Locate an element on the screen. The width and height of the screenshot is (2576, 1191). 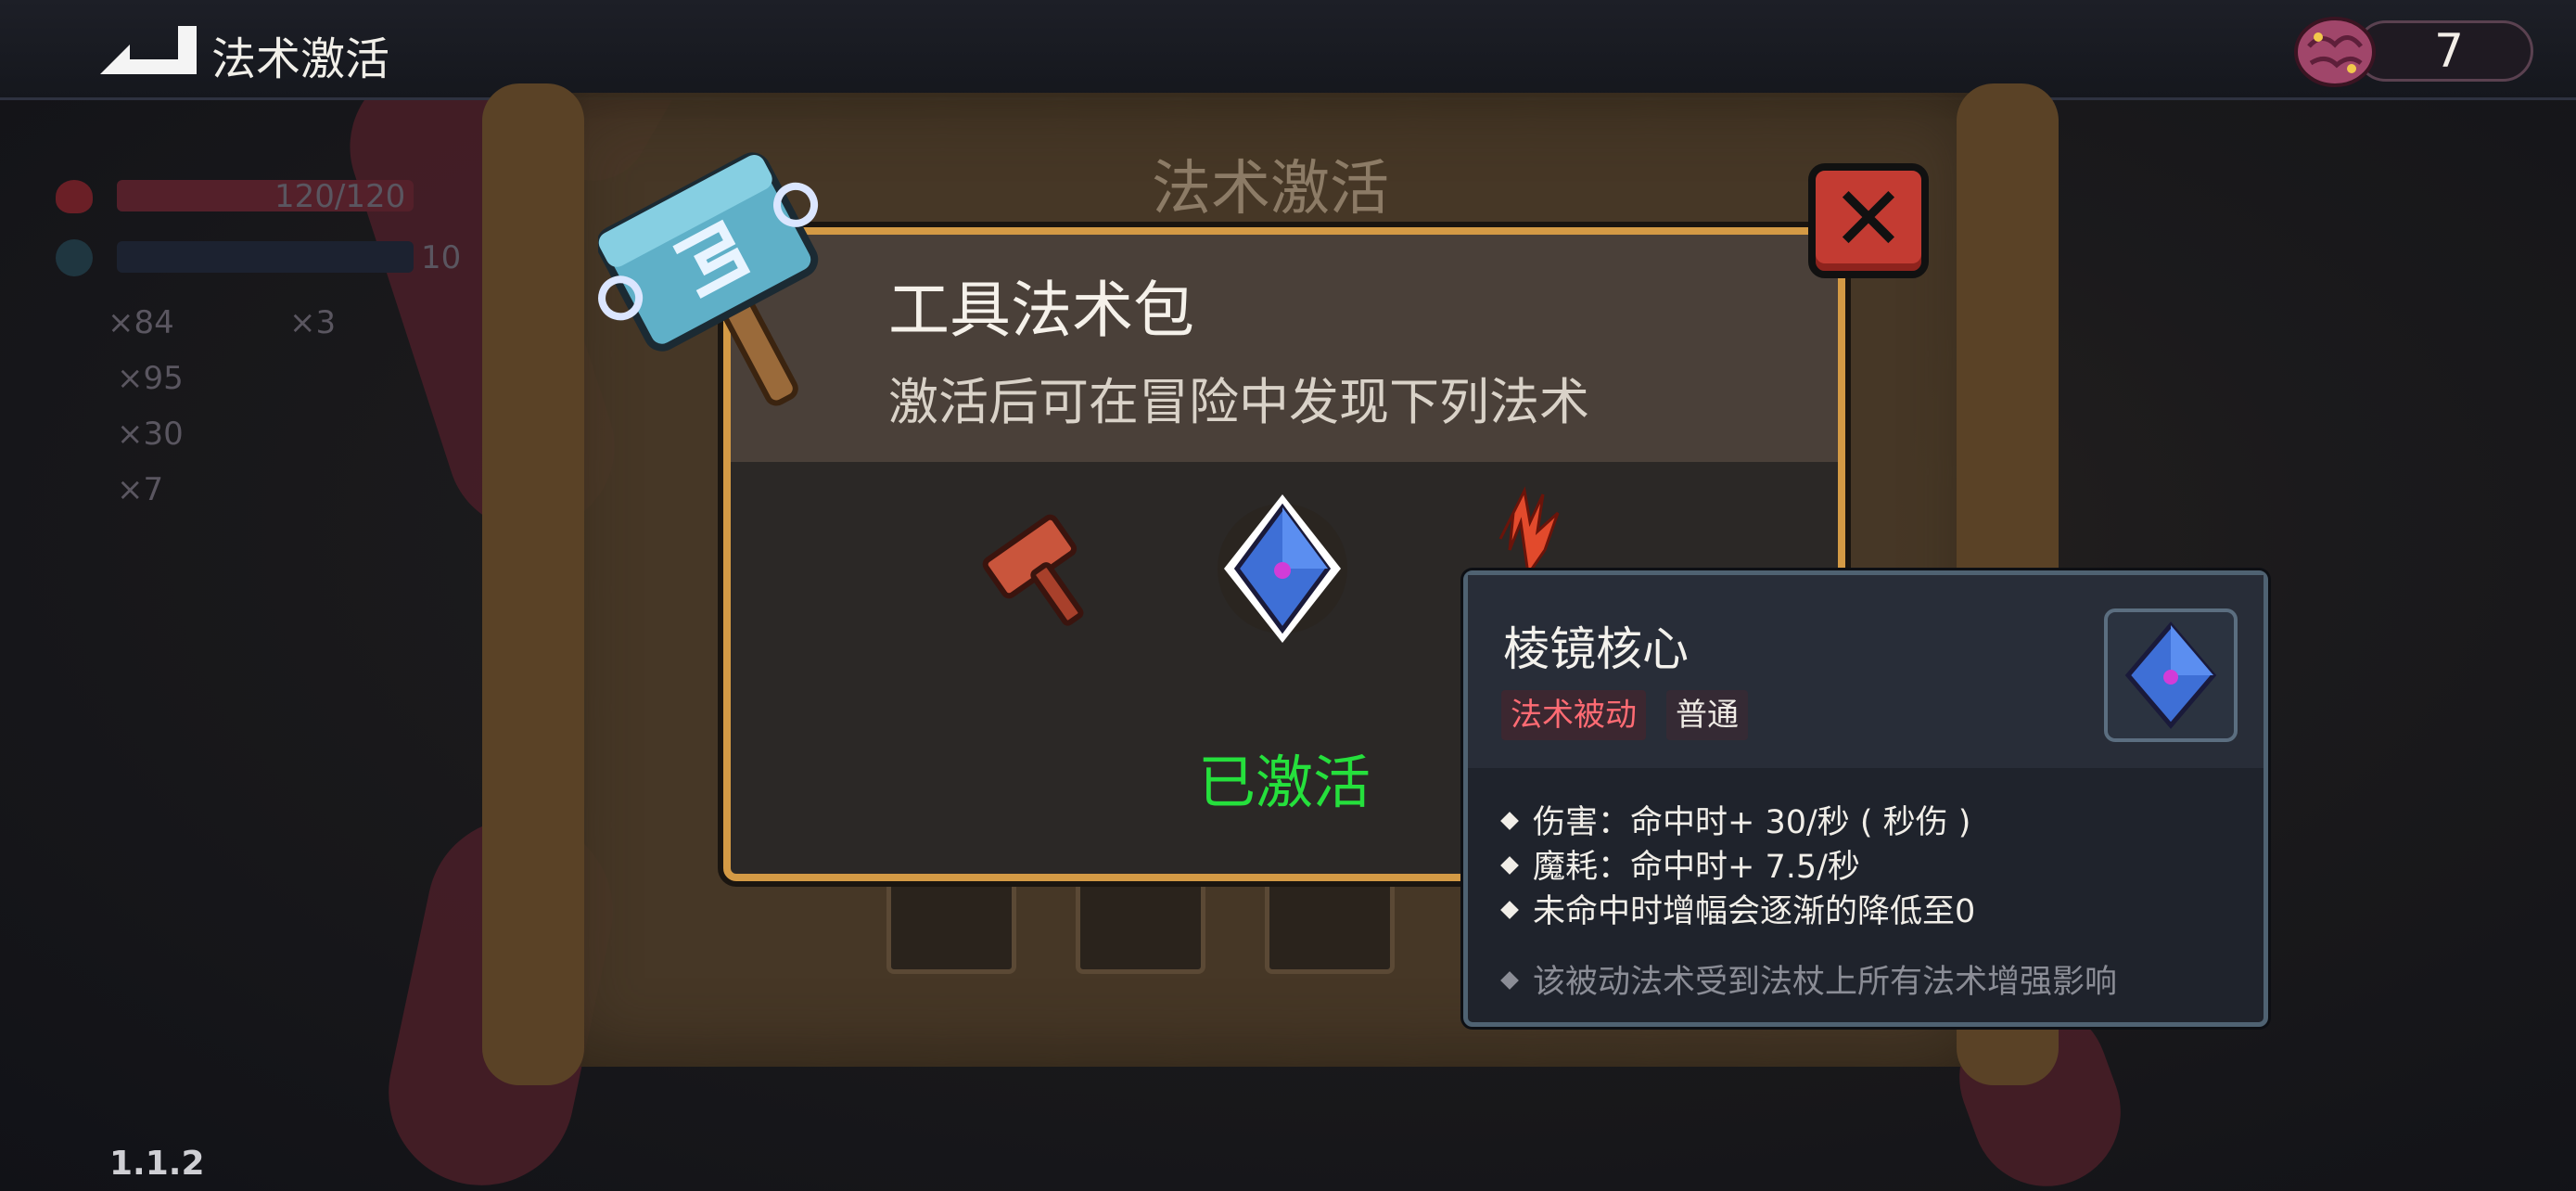
hud-hp-bar: 120/120 is located at coordinates (235, 196).